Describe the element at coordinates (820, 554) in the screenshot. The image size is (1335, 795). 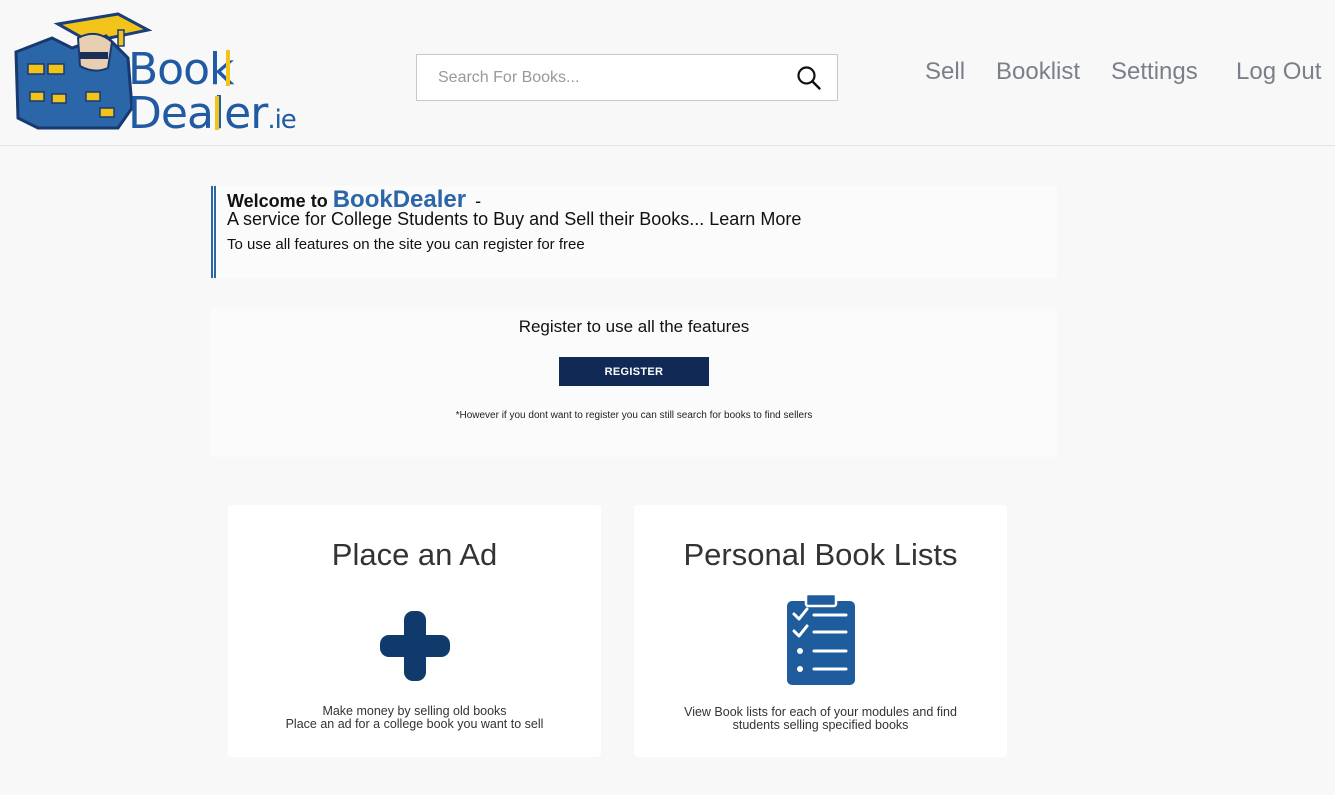
I see `book-lists-title: Personal Book Lists` at that location.